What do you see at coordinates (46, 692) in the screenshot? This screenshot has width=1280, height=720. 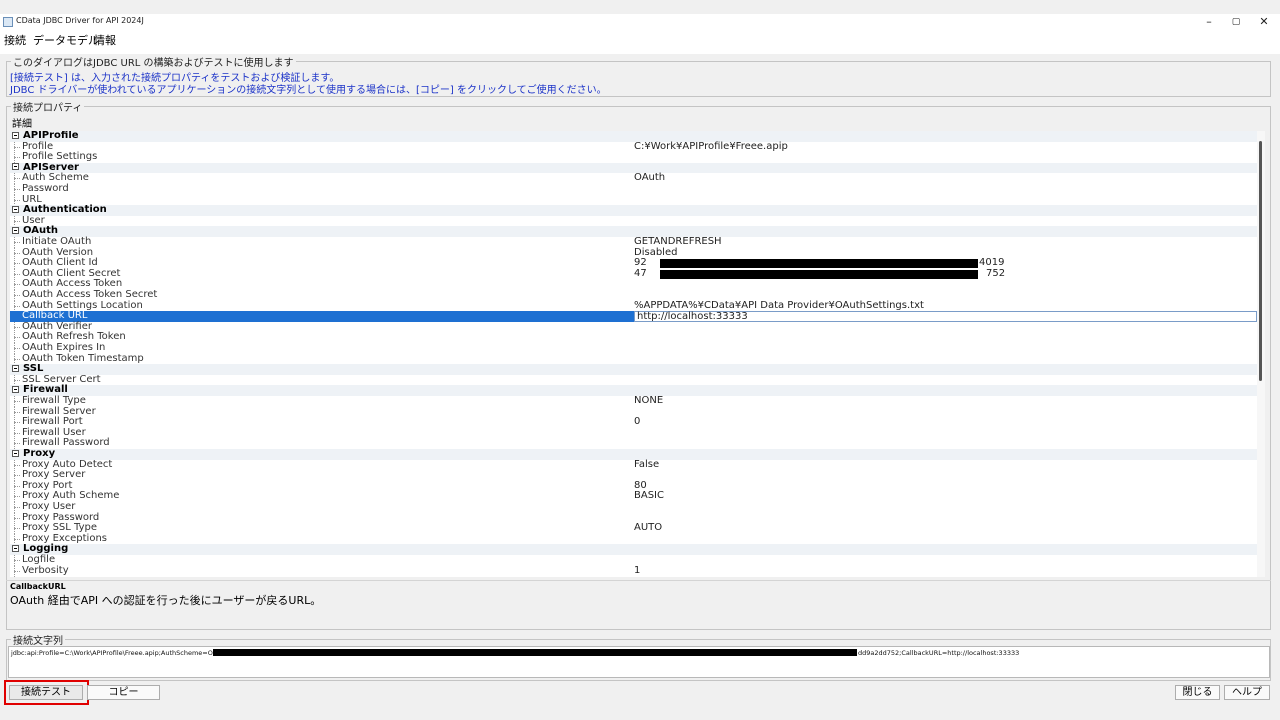 I see `test-connection-button: 接続テスト` at bounding box center [46, 692].